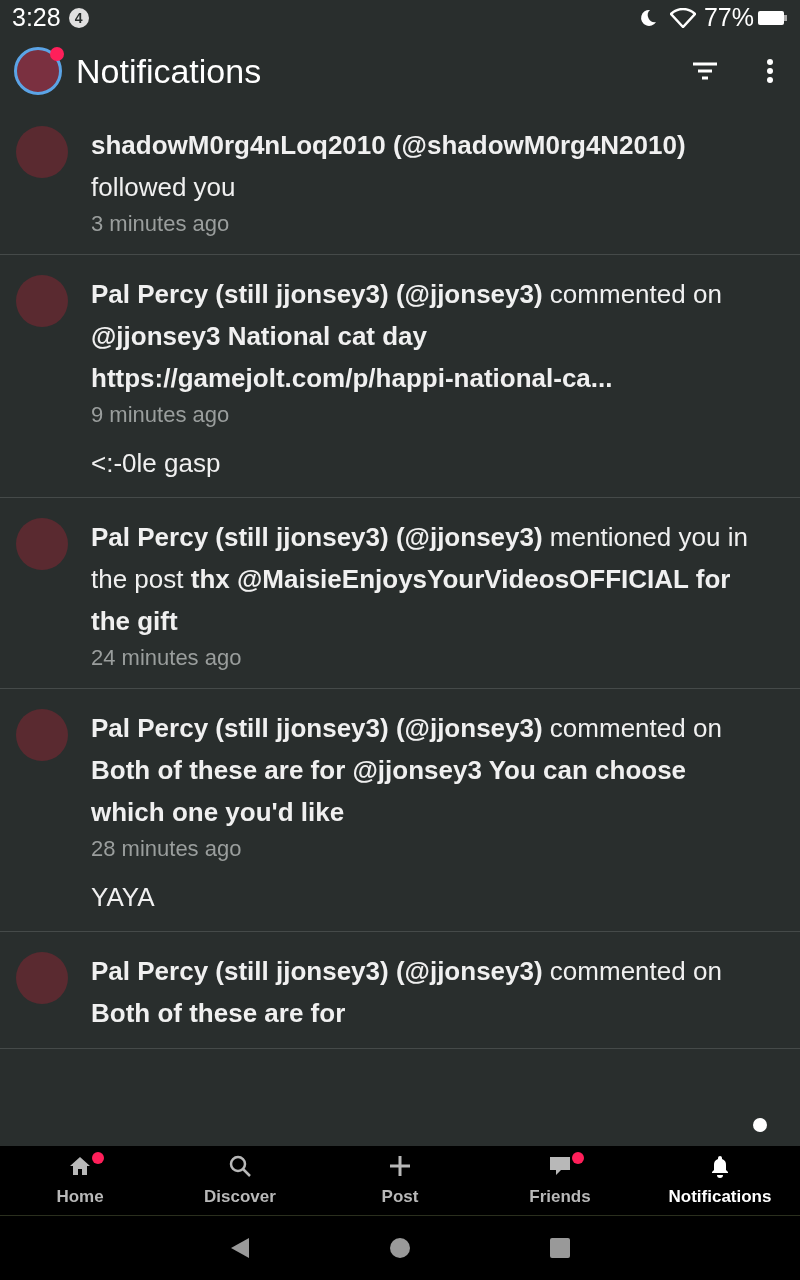 This screenshot has height=1280, width=800. What do you see at coordinates (728, 18) in the screenshot?
I see `battery-percent: 77%` at bounding box center [728, 18].